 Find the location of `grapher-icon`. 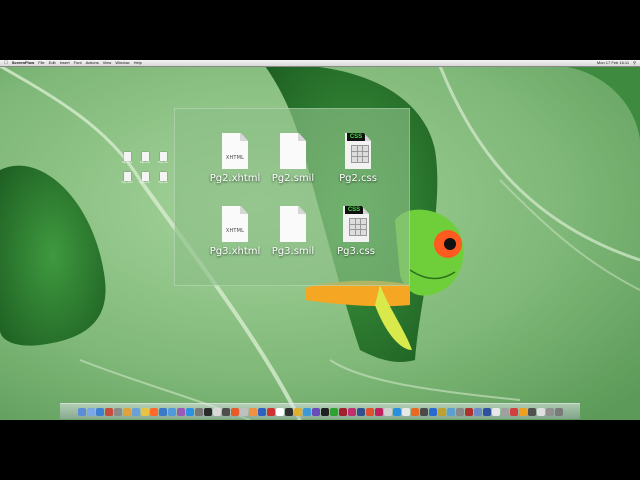

grapher-icon is located at coordinates (297, 411).